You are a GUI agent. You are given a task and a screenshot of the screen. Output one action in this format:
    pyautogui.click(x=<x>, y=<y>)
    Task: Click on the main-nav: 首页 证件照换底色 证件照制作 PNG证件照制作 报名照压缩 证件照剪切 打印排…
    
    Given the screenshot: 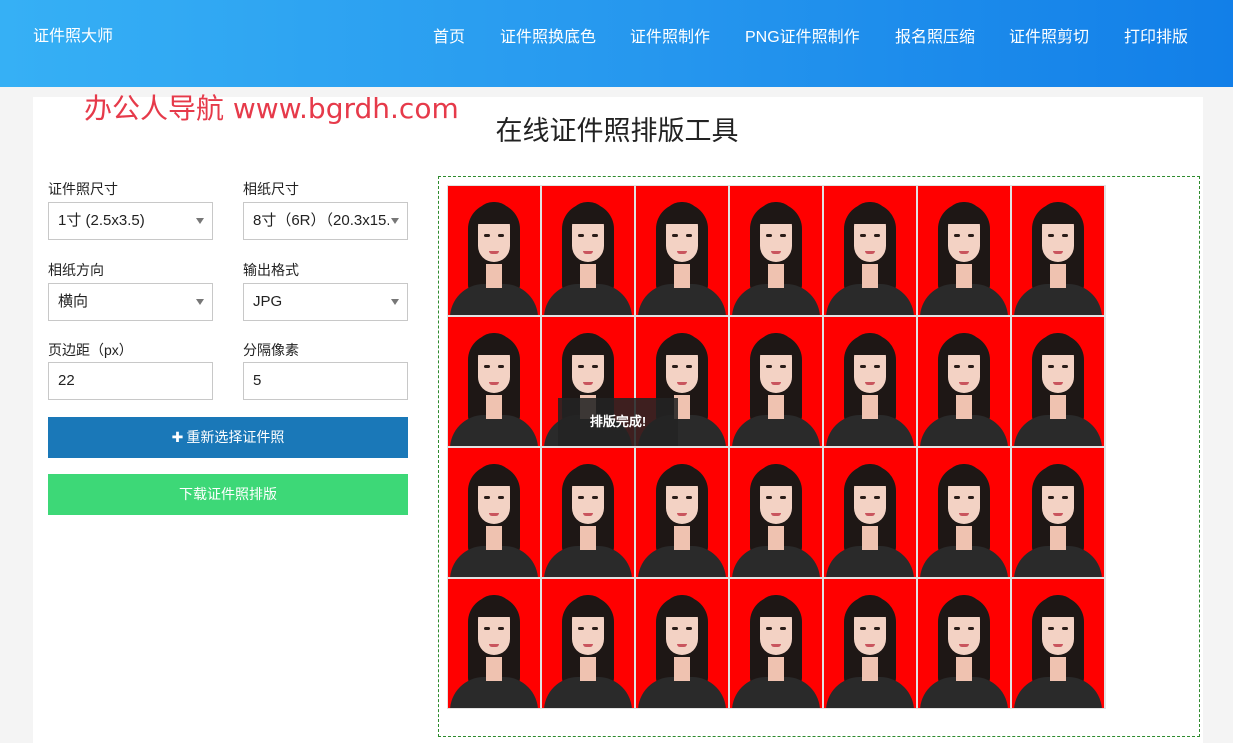 What is the action you would take?
    pyautogui.click(x=616, y=38)
    